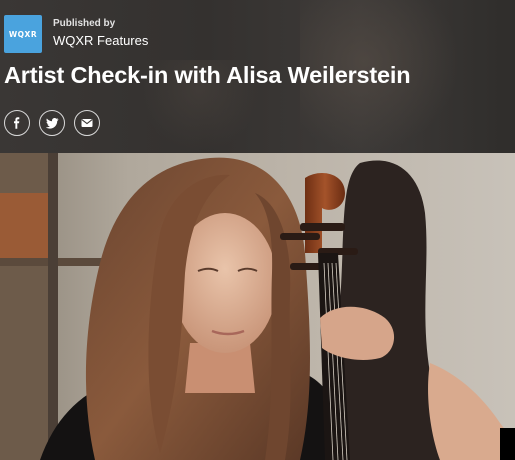 This screenshot has height=460, width=515. I want to click on facebook-share-button, so click(17, 123).